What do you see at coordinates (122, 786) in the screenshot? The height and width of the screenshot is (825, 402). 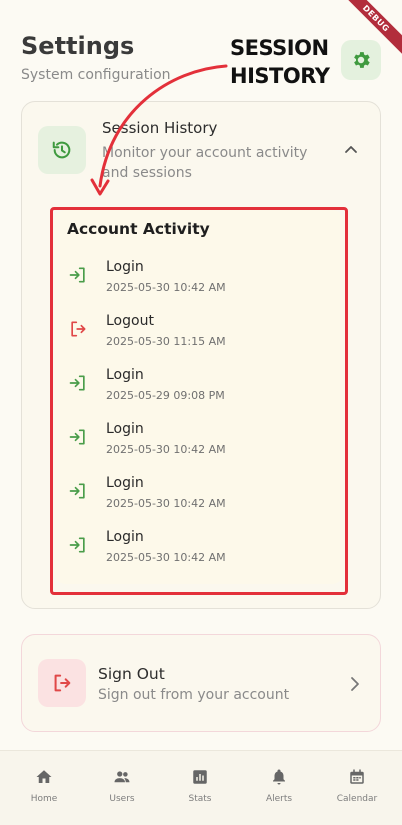 I see `nav-item-users: Users` at bounding box center [122, 786].